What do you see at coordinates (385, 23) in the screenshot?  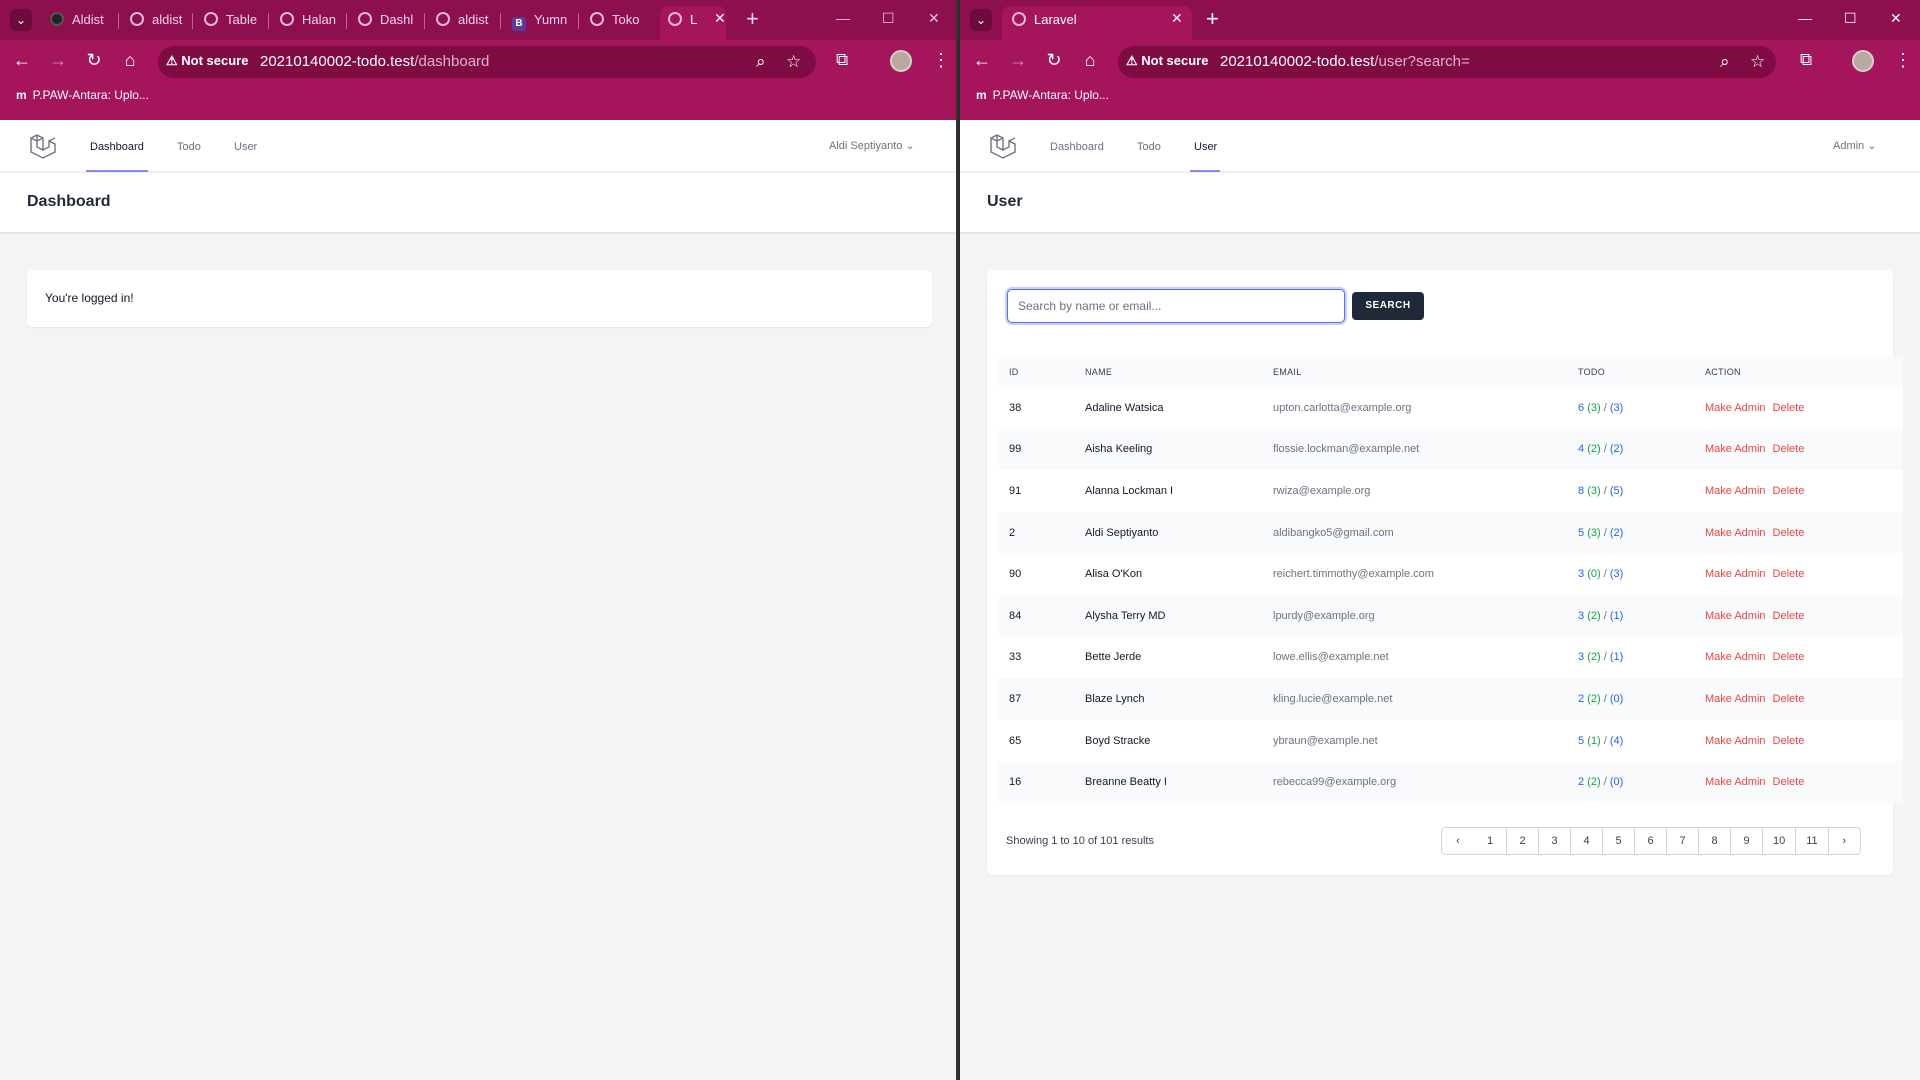 I see `browser-tab: Dashl` at bounding box center [385, 23].